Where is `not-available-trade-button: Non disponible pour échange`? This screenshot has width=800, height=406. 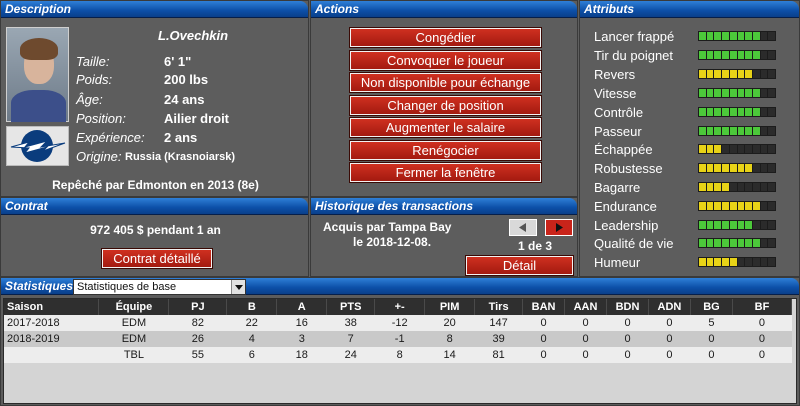 not-available-trade-button: Non disponible pour échange is located at coordinates (445, 82).